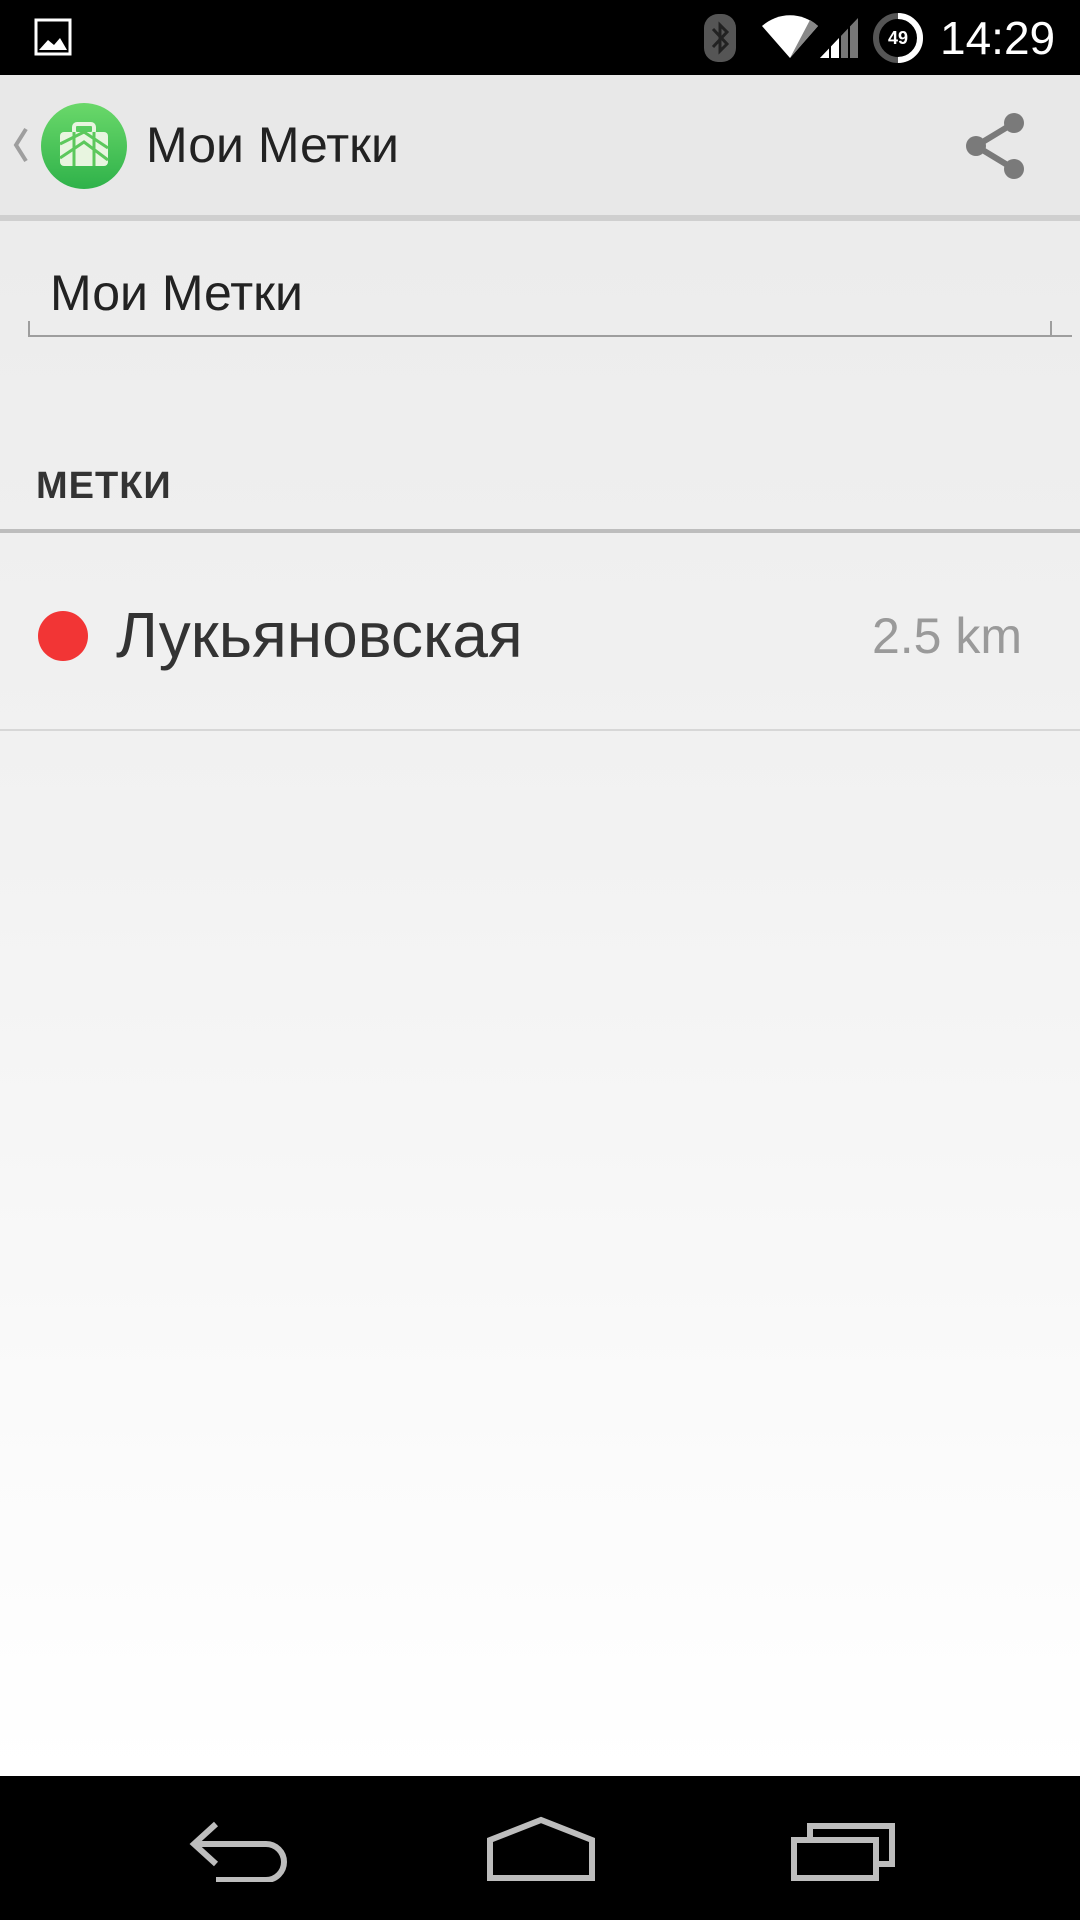 Image resolution: width=1080 pixels, height=1920 pixels. I want to click on back-chevron-icon, so click(20, 145).